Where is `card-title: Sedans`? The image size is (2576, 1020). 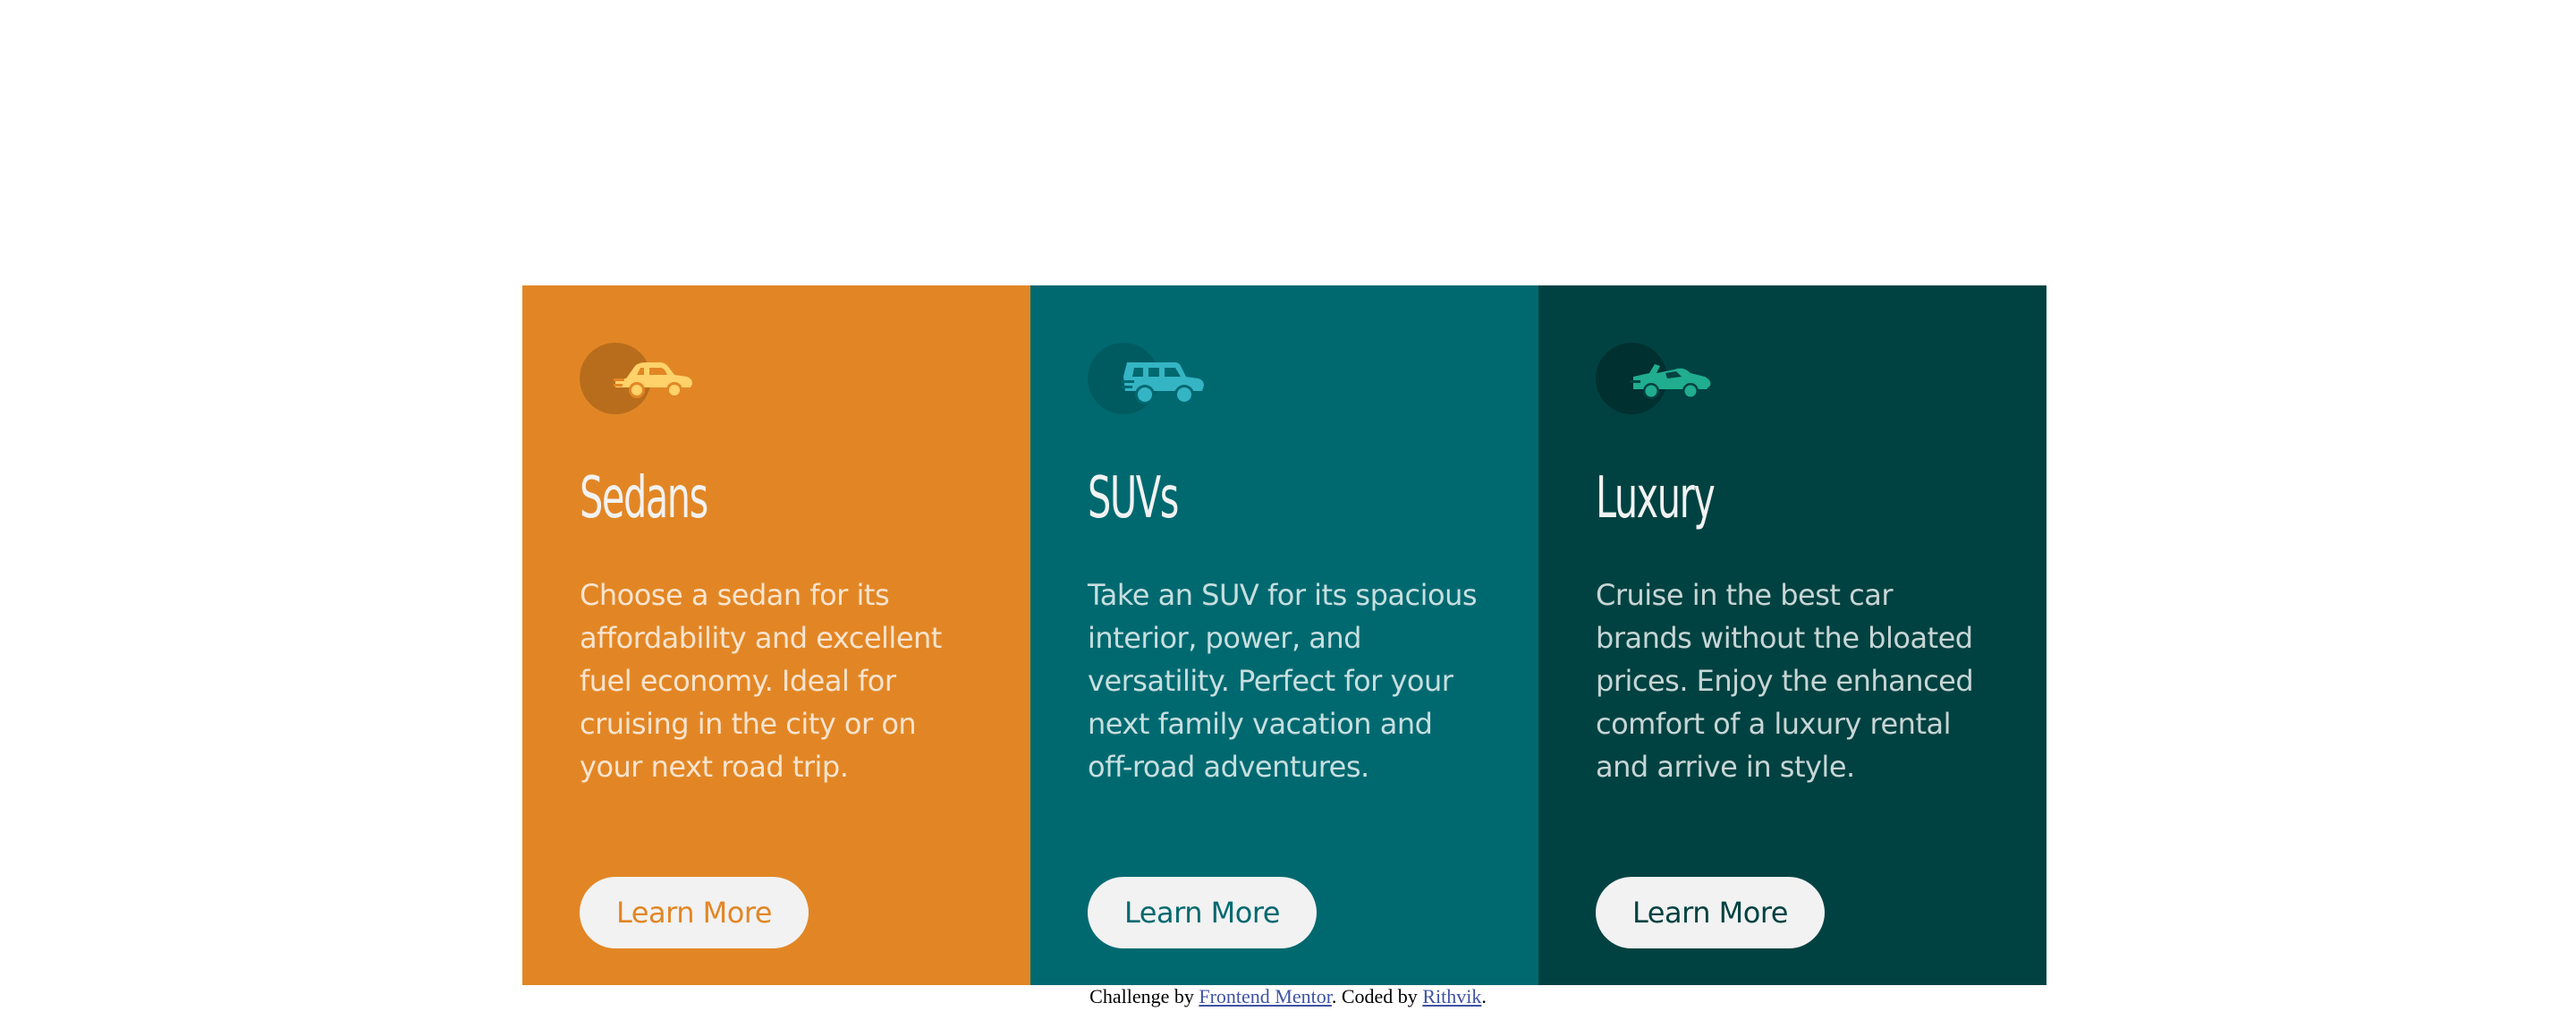 card-title: Sedans is located at coordinates (644, 498).